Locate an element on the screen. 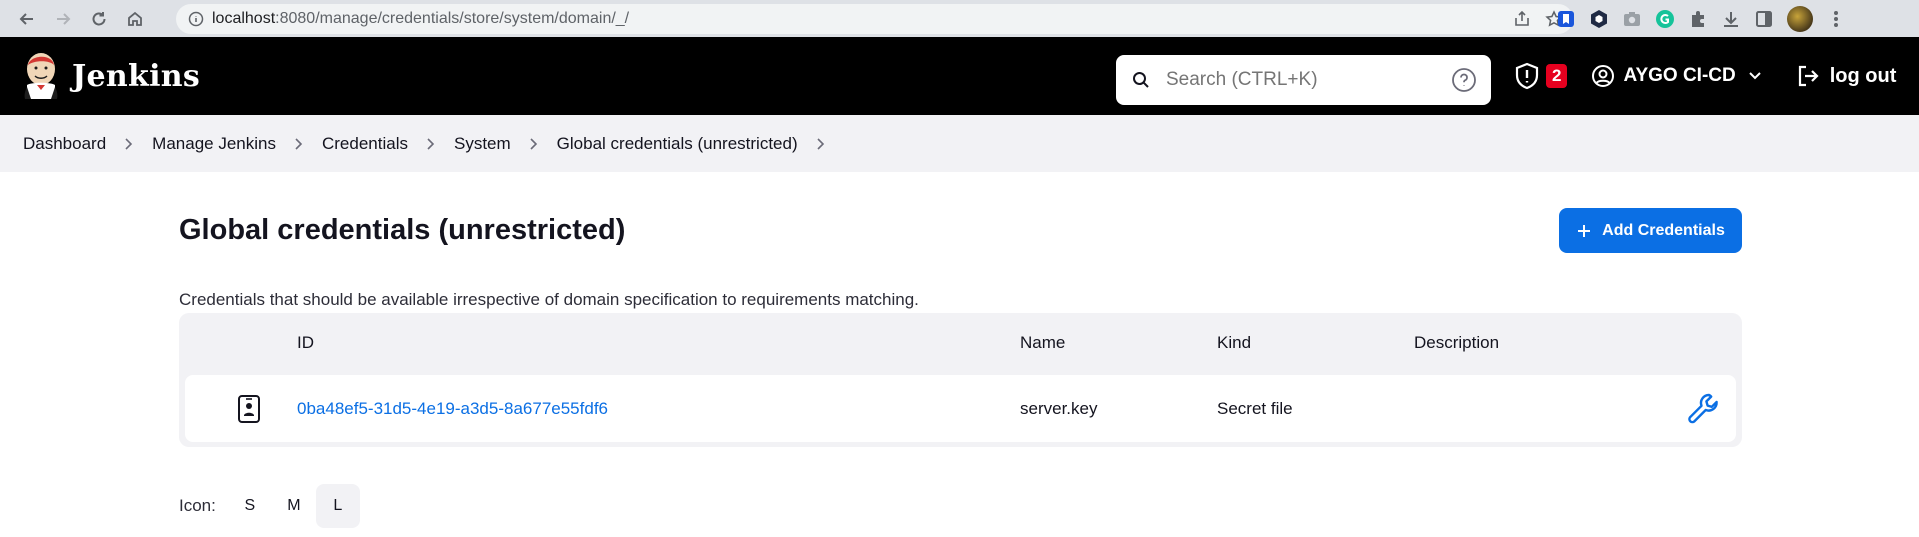 The width and height of the screenshot is (1919, 537). brand-link: Jenkins is located at coordinates (111, 76).